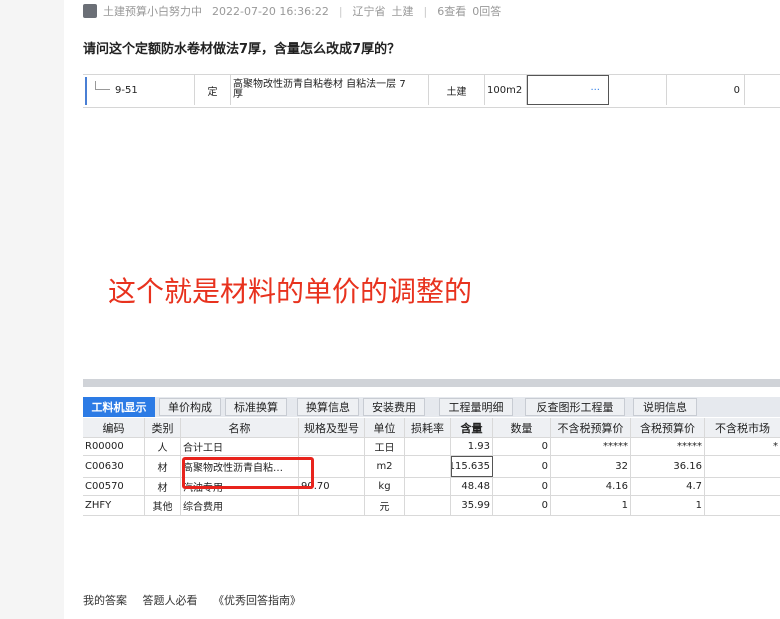  I want to click on tree-line, so click(102, 85).